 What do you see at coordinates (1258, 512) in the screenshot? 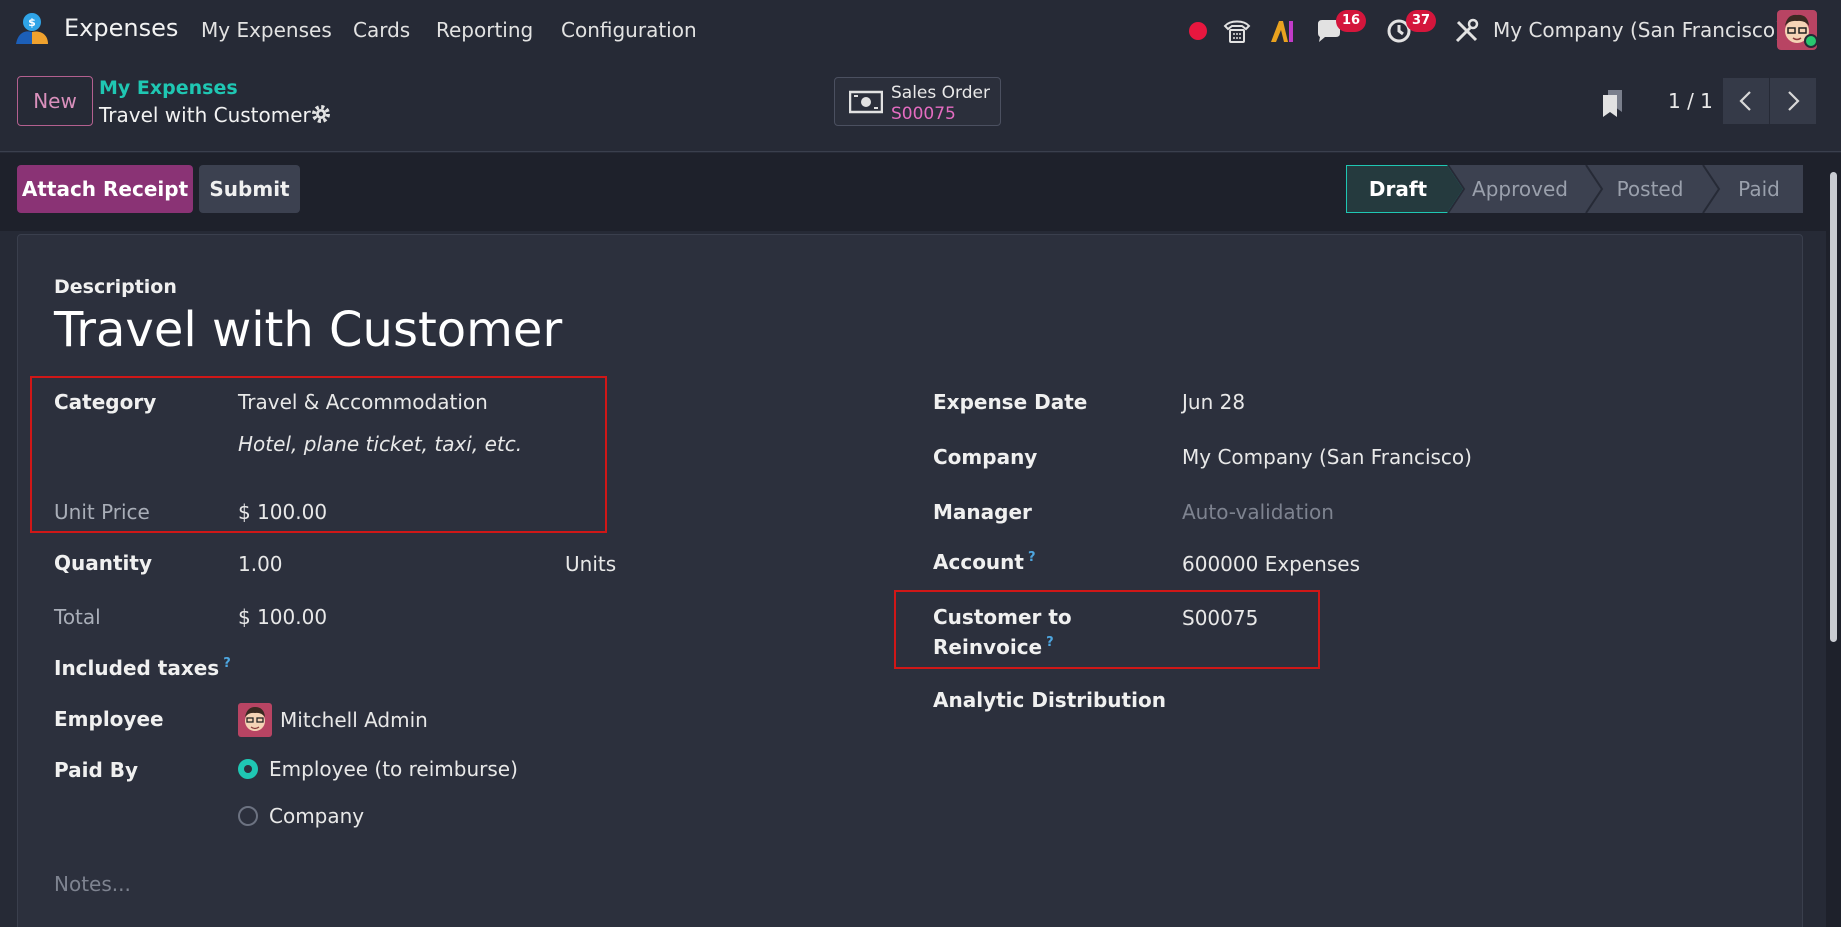
I see `manager-field: Auto-validation` at bounding box center [1258, 512].